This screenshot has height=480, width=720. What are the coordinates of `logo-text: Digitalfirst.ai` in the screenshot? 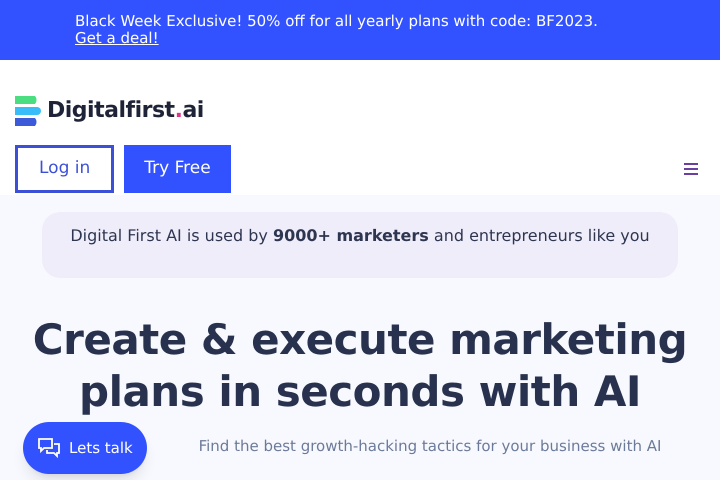 It's located at (125, 111).